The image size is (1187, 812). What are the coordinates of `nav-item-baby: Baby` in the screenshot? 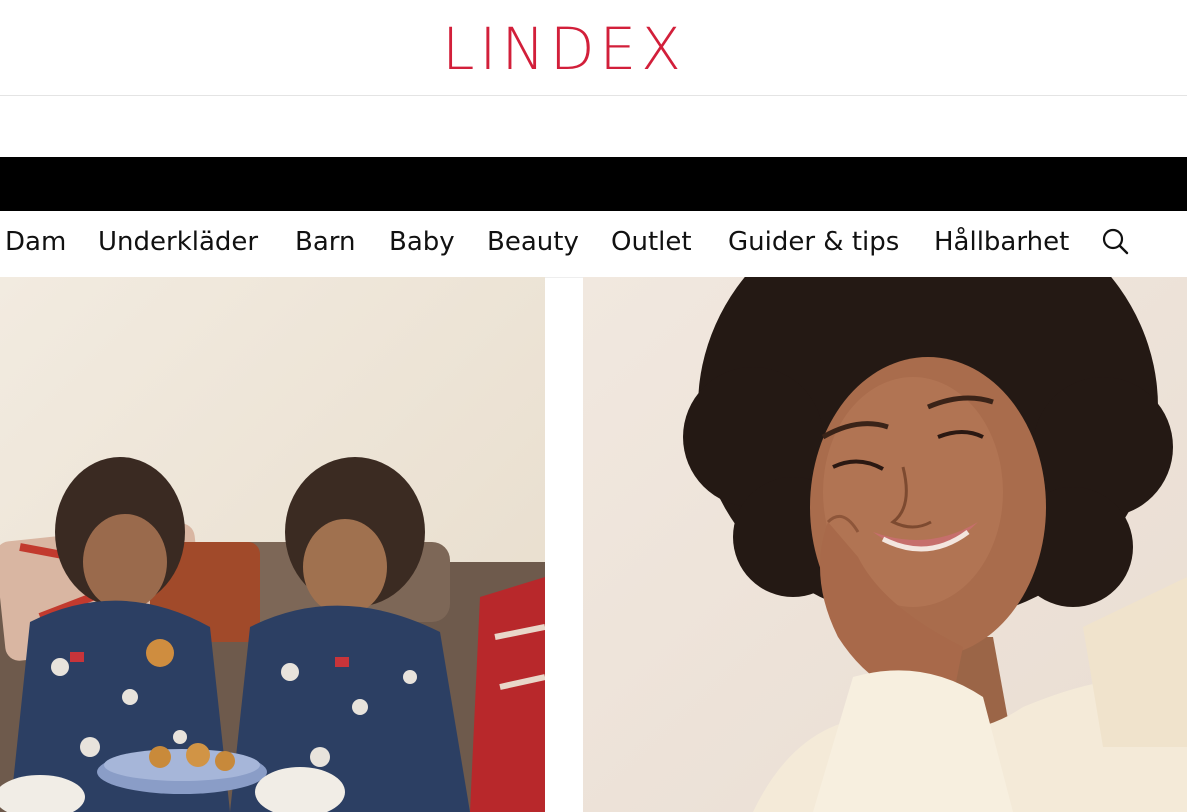 It's located at (422, 242).